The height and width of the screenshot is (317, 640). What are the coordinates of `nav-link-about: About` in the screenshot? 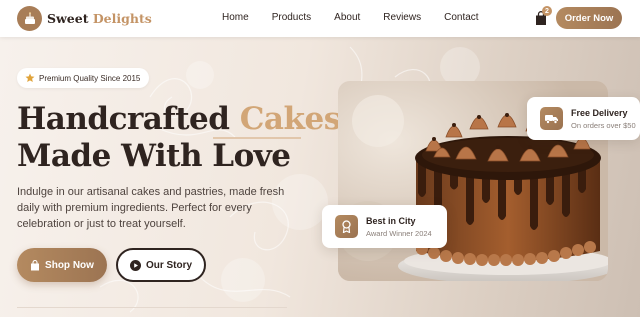 It's located at (347, 17).